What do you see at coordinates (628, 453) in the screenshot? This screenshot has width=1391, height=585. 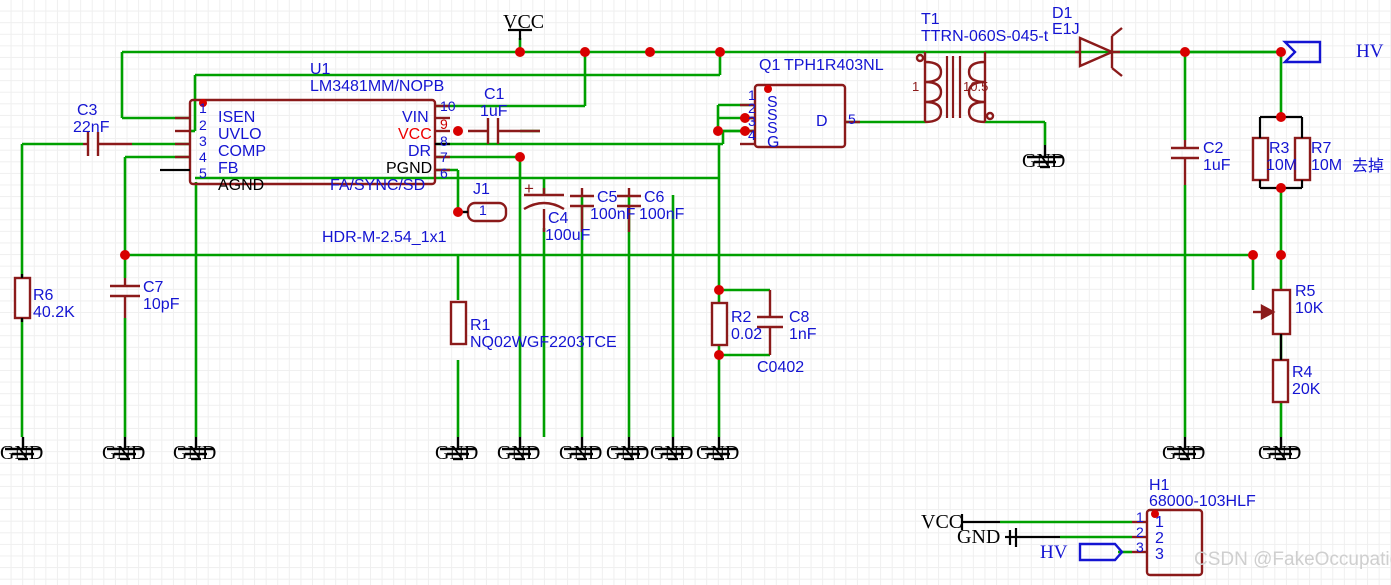 I see `gnd-label-7: GND` at bounding box center [628, 453].